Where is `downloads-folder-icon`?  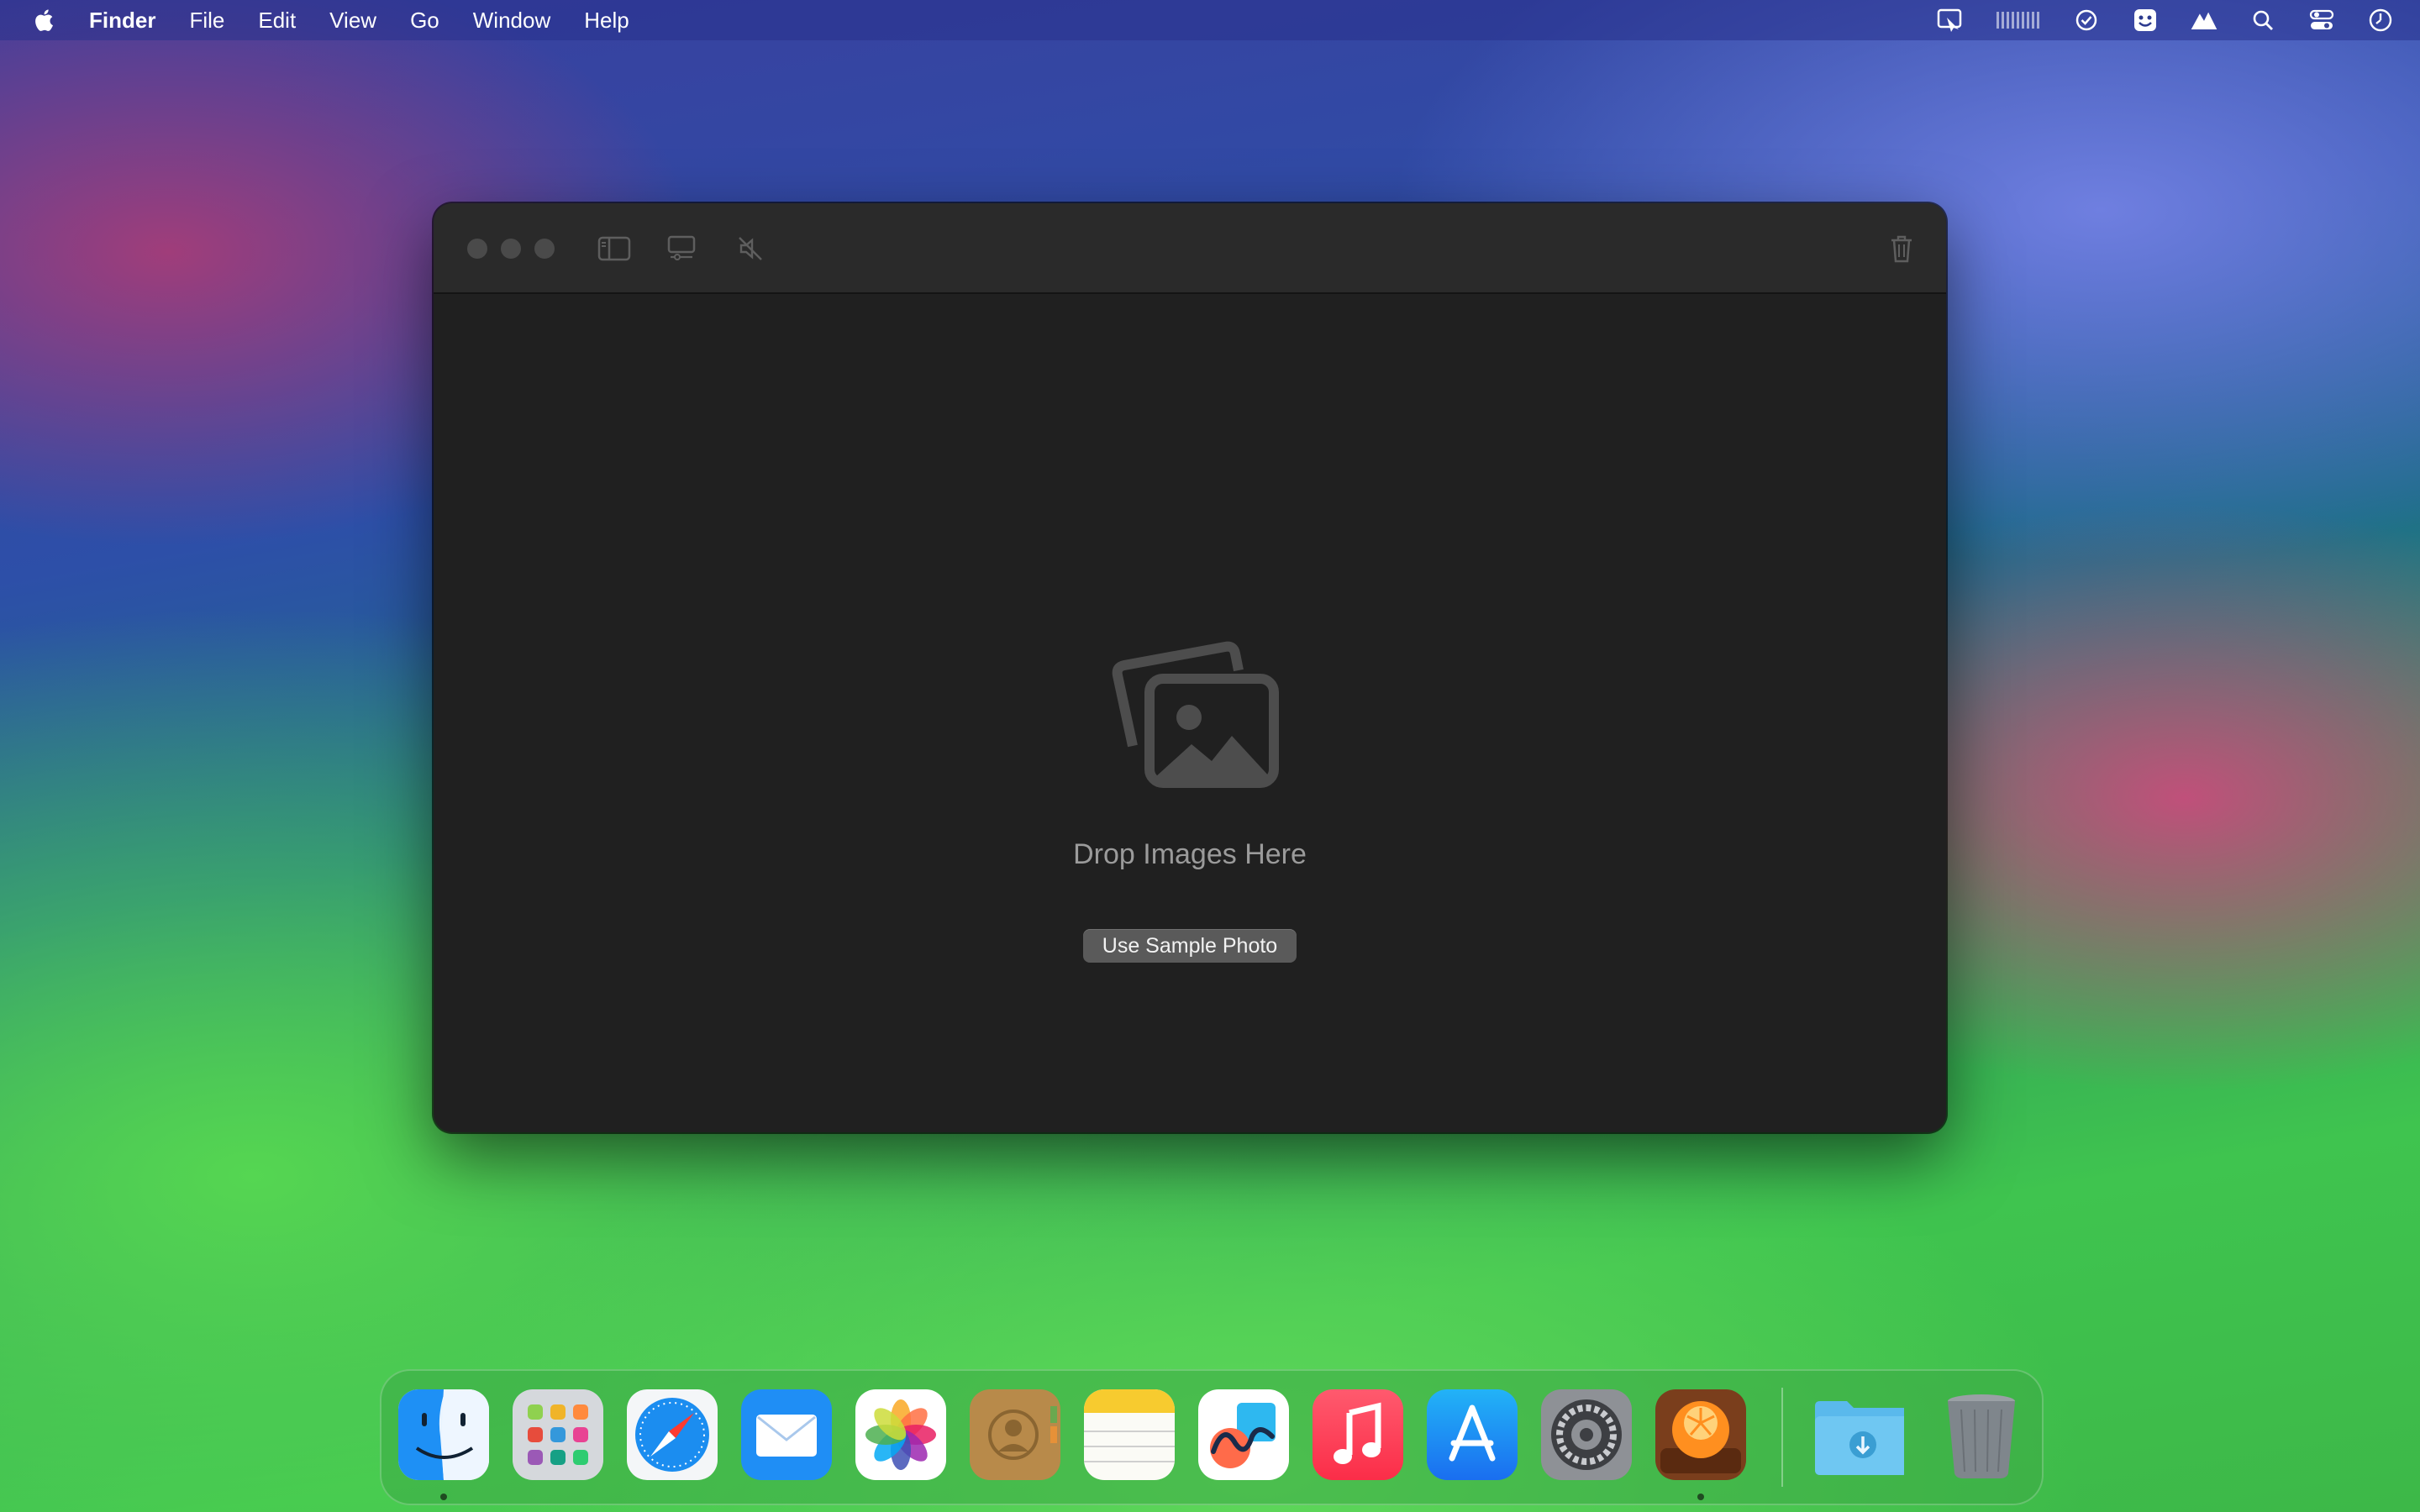 downloads-folder-icon is located at coordinates (1859, 1434).